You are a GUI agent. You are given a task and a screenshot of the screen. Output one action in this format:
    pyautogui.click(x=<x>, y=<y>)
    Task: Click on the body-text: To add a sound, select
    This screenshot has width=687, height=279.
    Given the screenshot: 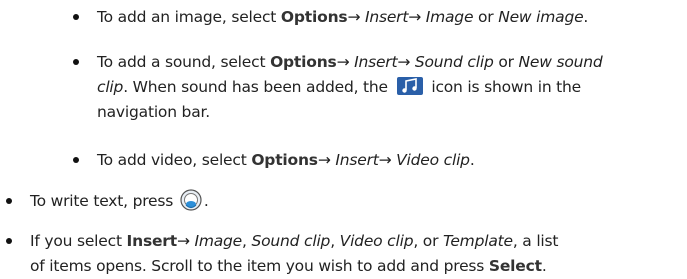 What is the action you would take?
    pyautogui.click(x=184, y=62)
    